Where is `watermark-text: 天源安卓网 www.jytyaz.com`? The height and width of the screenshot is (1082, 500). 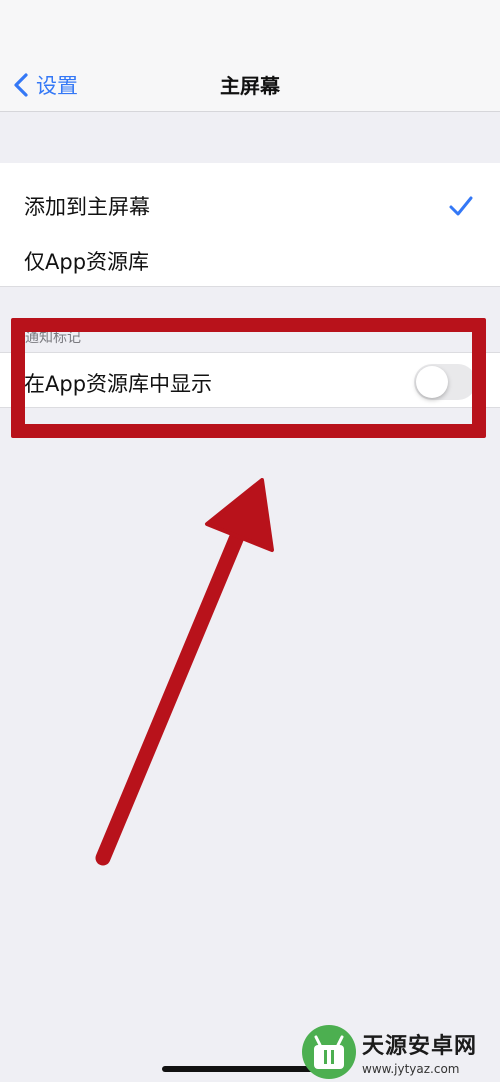
watermark-text: 天源安卓网 www.jytyaz.com is located at coordinates (419, 1052).